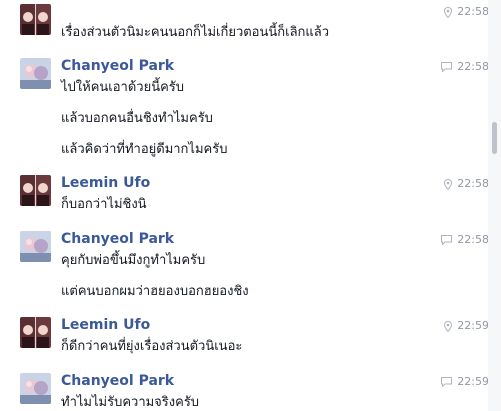 The image size is (501, 411). I want to click on message-text: แต่คนบอกผมว่าฮยองบอกฮยองชิง, so click(155, 291).